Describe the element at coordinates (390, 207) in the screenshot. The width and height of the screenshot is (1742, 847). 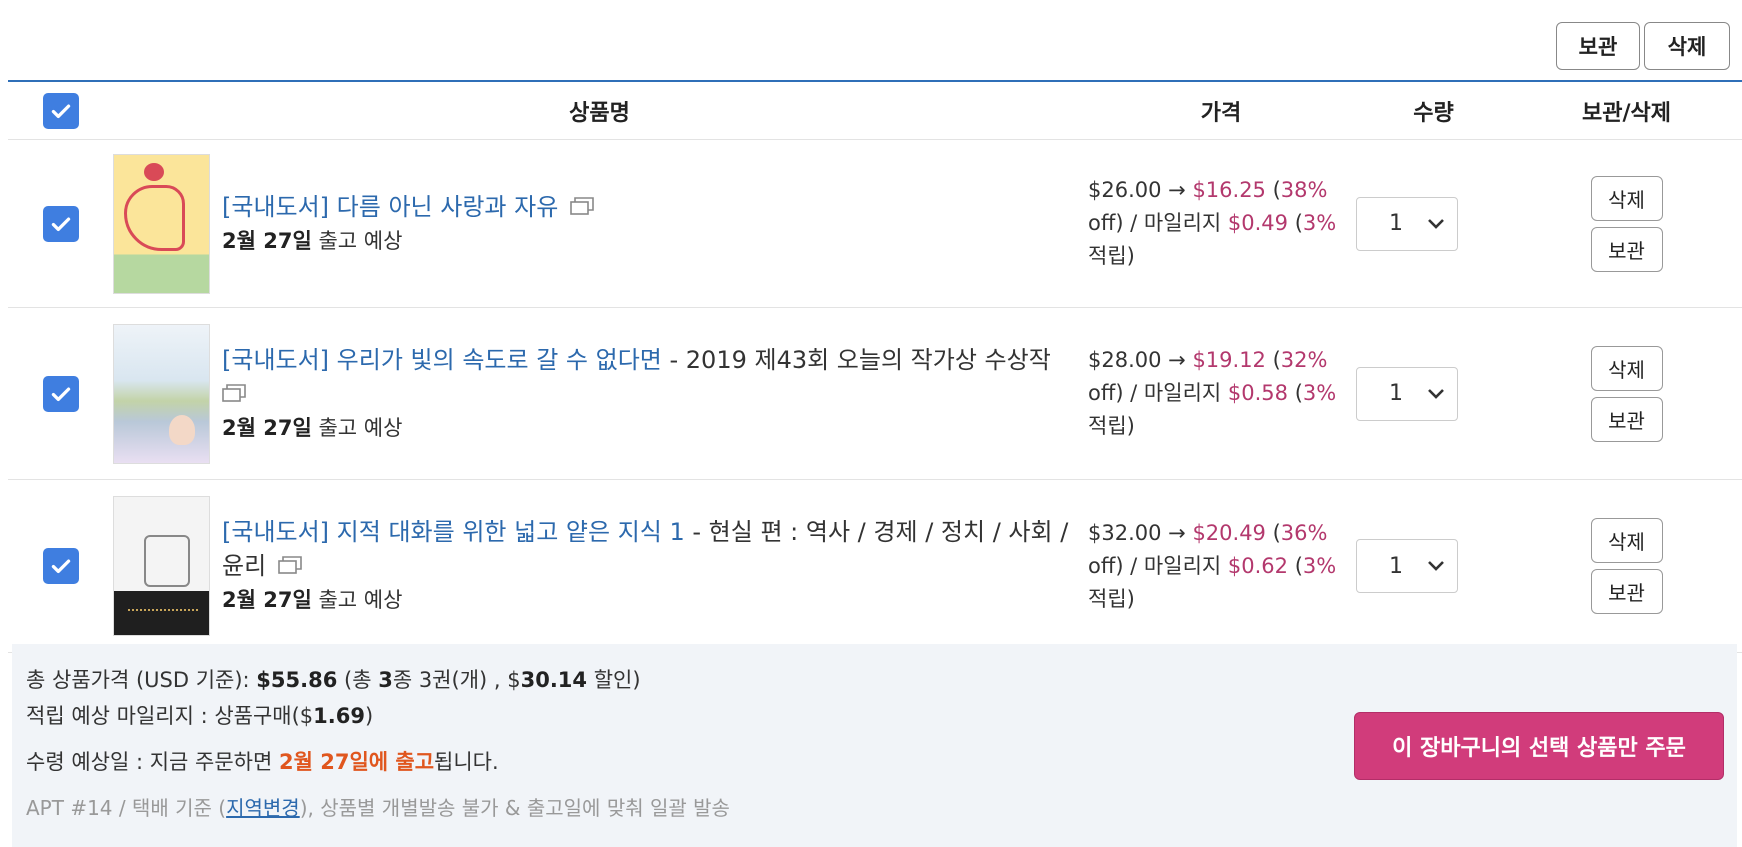
I see `book-title-link: [국내도서] 다름 아닌 사랑과 자유` at that location.